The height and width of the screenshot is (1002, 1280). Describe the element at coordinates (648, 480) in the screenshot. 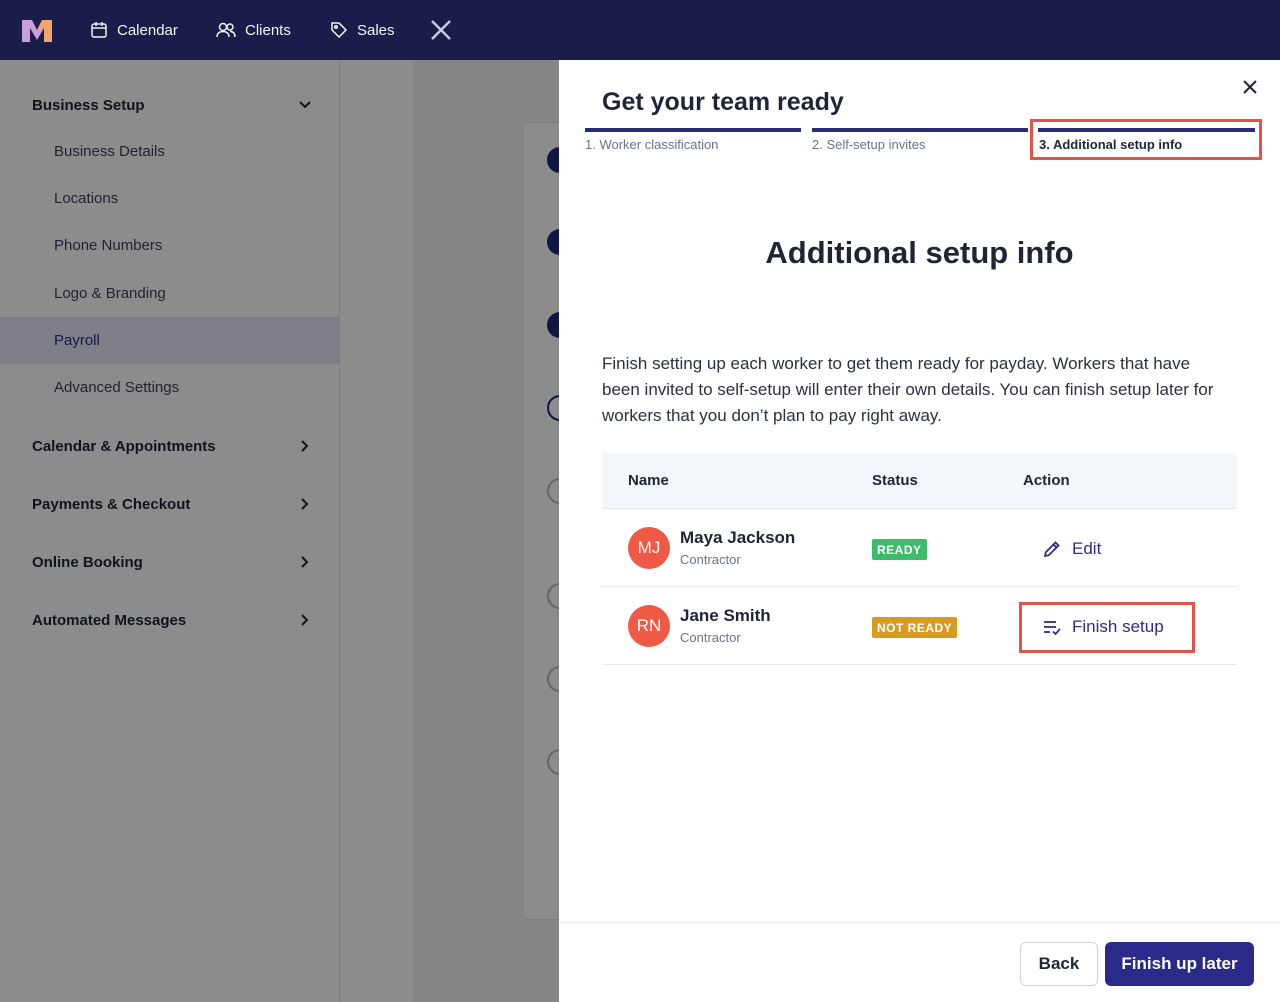

I see `column-header-name: Name` at that location.